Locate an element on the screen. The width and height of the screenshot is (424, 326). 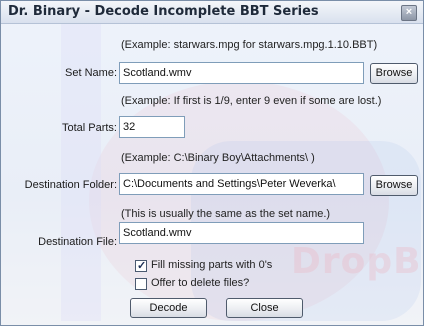
destination-folder-hint: (Example: C:\Binary Boy\Attachments\ ) is located at coordinates (218, 158).